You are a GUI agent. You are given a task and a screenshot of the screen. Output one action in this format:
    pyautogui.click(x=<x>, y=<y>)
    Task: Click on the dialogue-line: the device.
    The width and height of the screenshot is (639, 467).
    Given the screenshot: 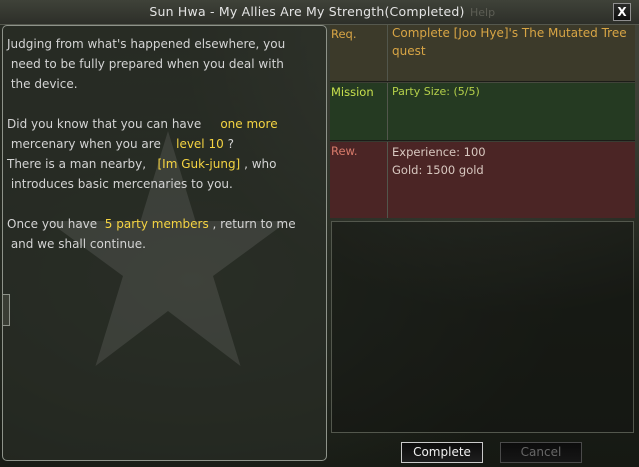 What is the action you would take?
    pyautogui.click(x=42, y=84)
    